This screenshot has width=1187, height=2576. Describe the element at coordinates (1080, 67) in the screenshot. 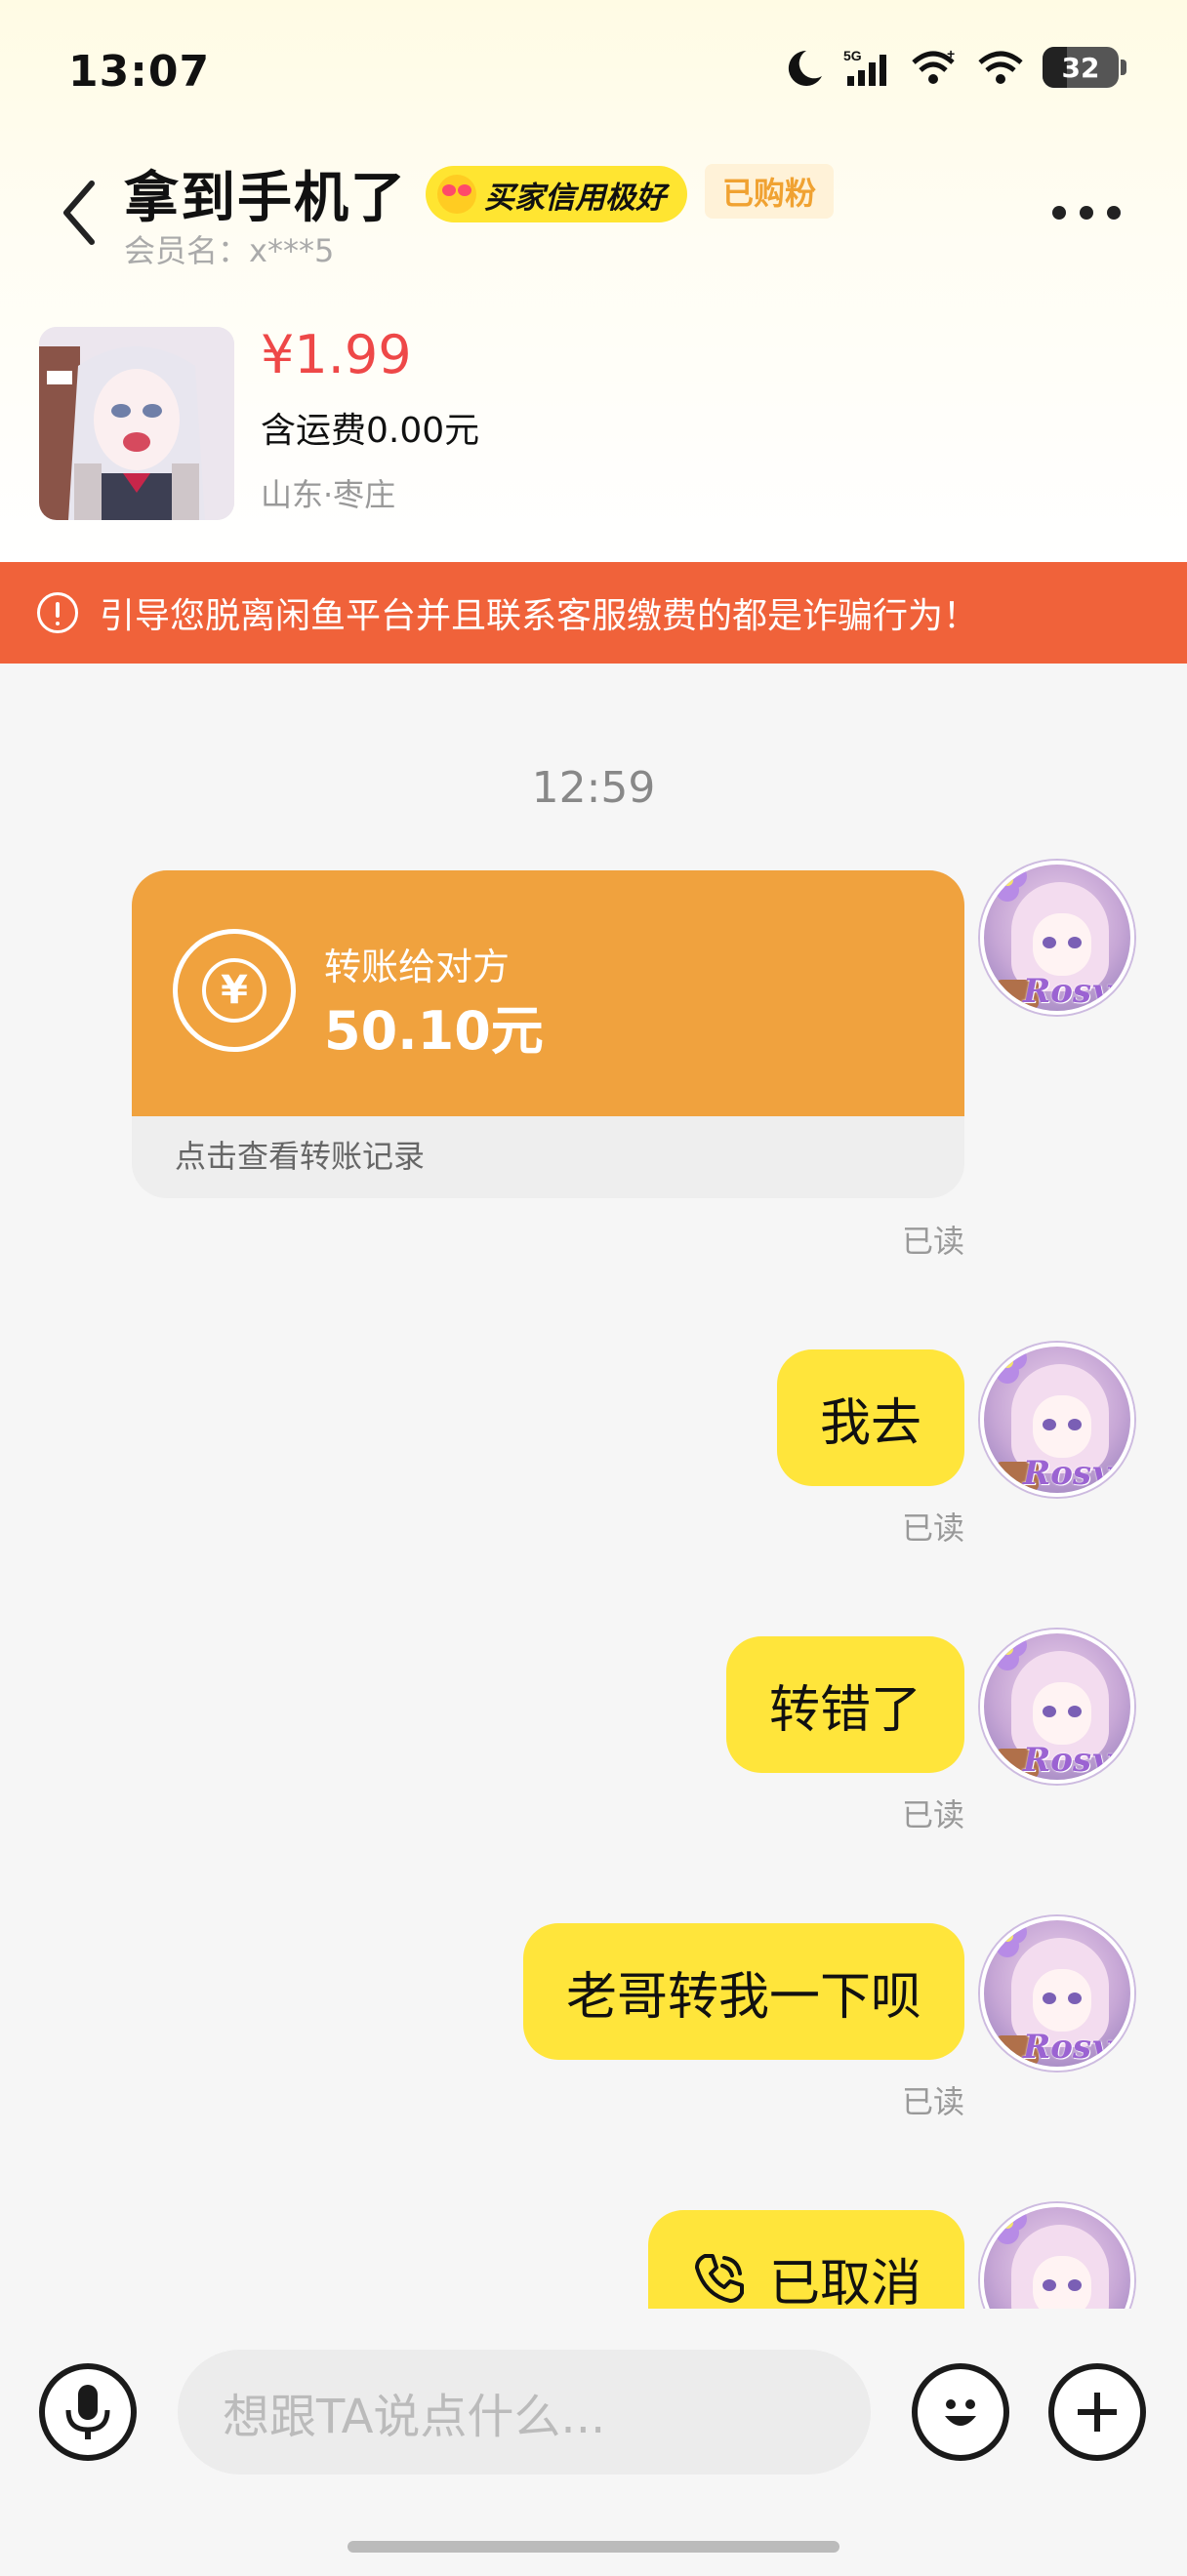

I see `battery-level: 32` at that location.